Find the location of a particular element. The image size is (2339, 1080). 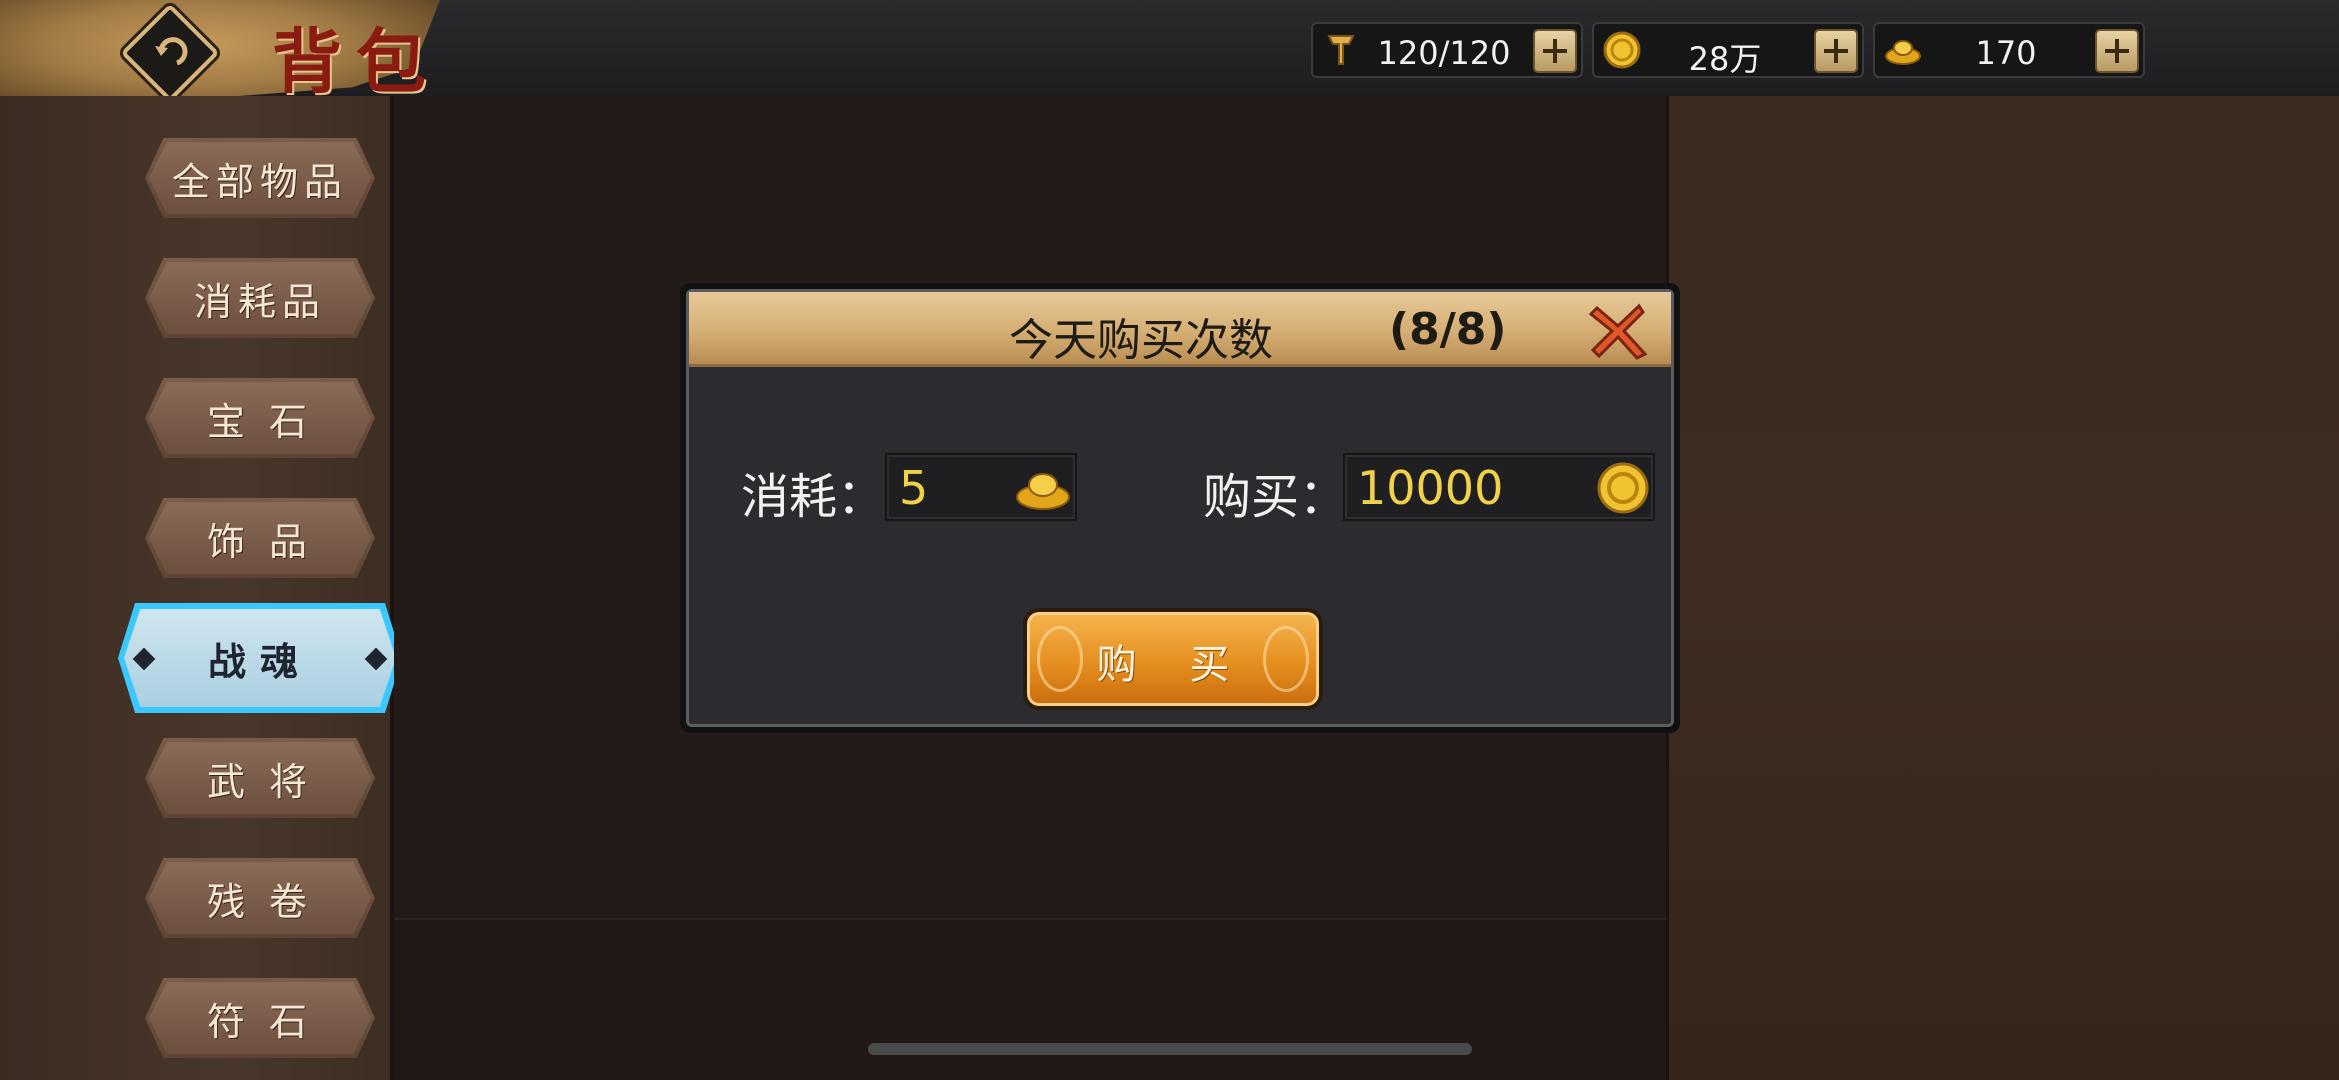

stamina-resource: 120/120 is located at coordinates (1447, 50).